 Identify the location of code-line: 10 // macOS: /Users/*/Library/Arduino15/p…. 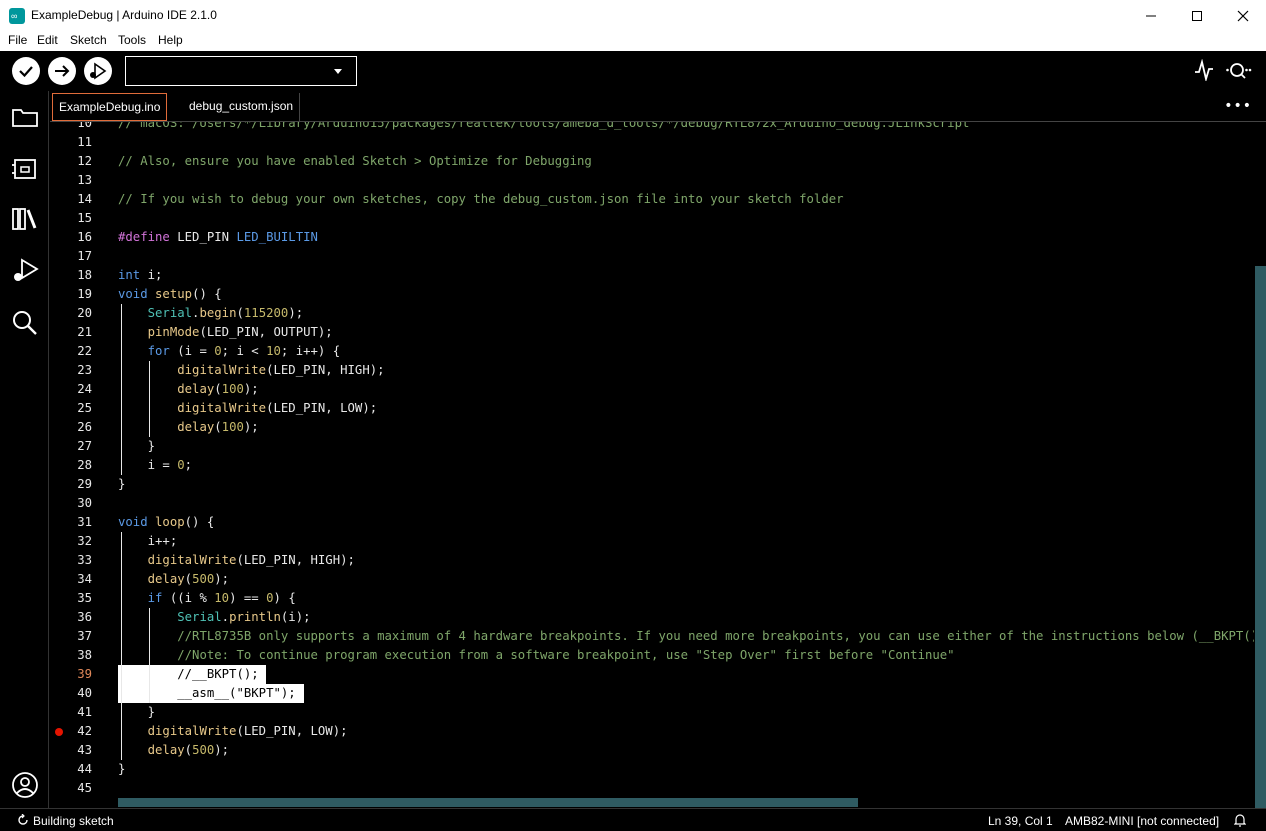
(652, 127).